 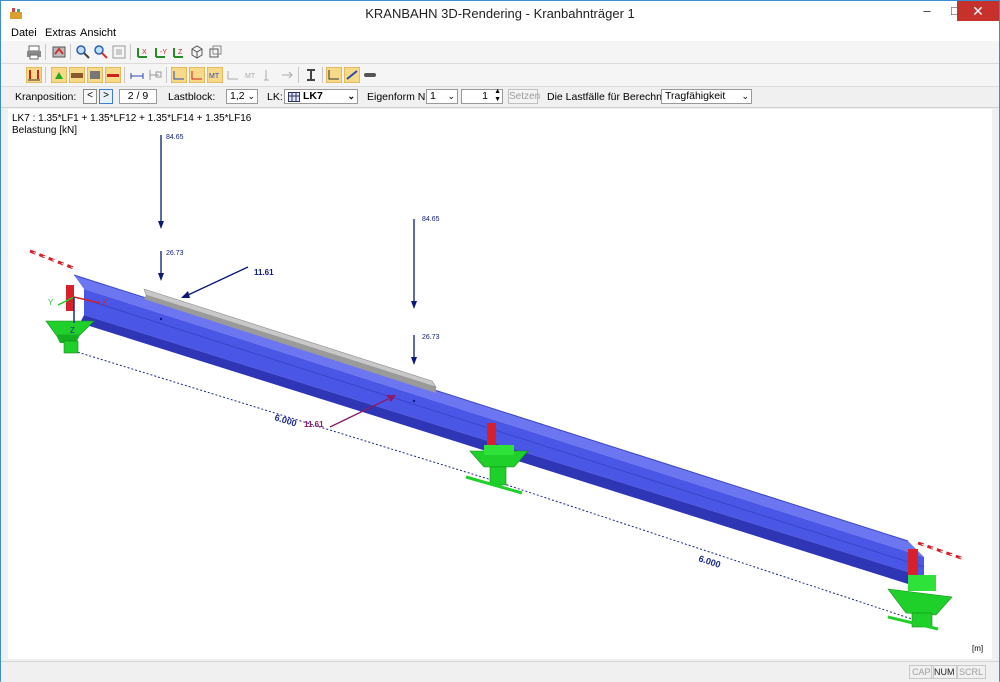 What do you see at coordinates (285, 420) in the screenshot?
I see `dimension-label-span1: 6.000` at bounding box center [285, 420].